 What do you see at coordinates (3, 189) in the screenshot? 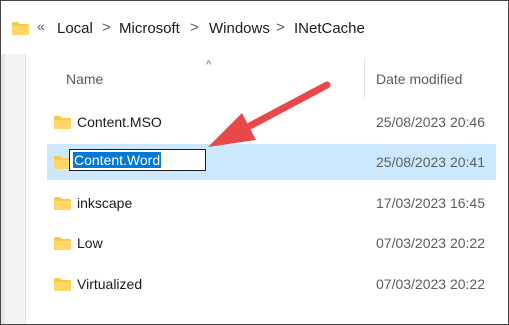
I see `navigation-pane-edge` at bounding box center [3, 189].